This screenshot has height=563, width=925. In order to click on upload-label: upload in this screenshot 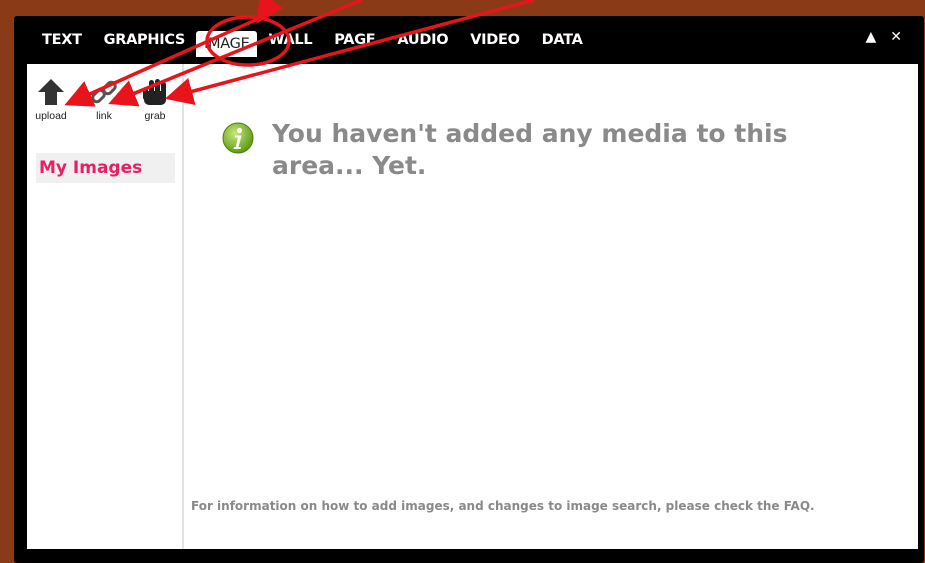, I will do `click(51, 116)`.